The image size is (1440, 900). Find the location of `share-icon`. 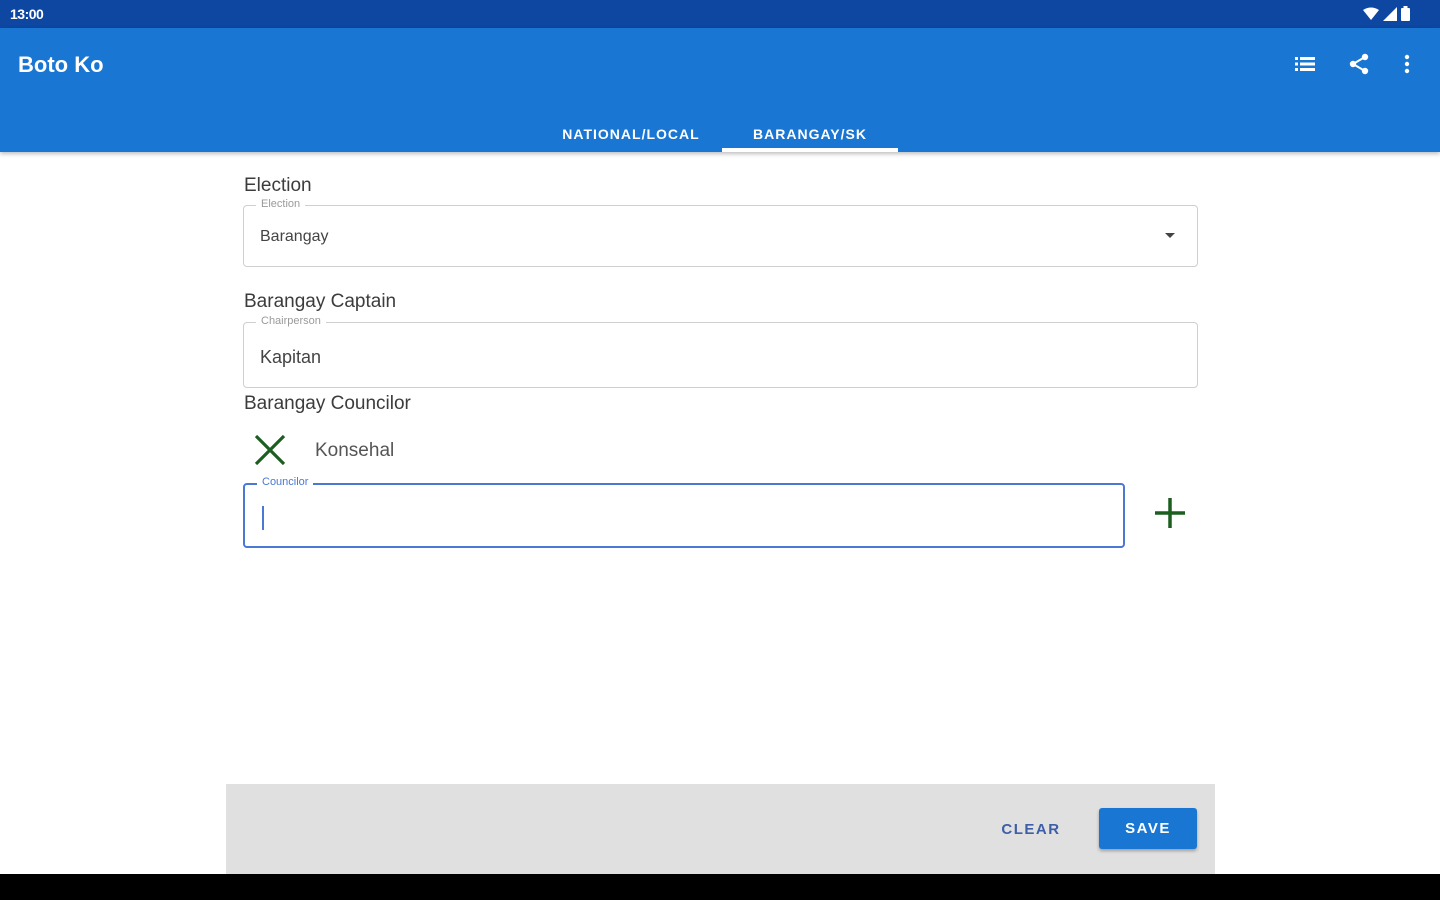

share-icon is located at coordinates (1359, 64).